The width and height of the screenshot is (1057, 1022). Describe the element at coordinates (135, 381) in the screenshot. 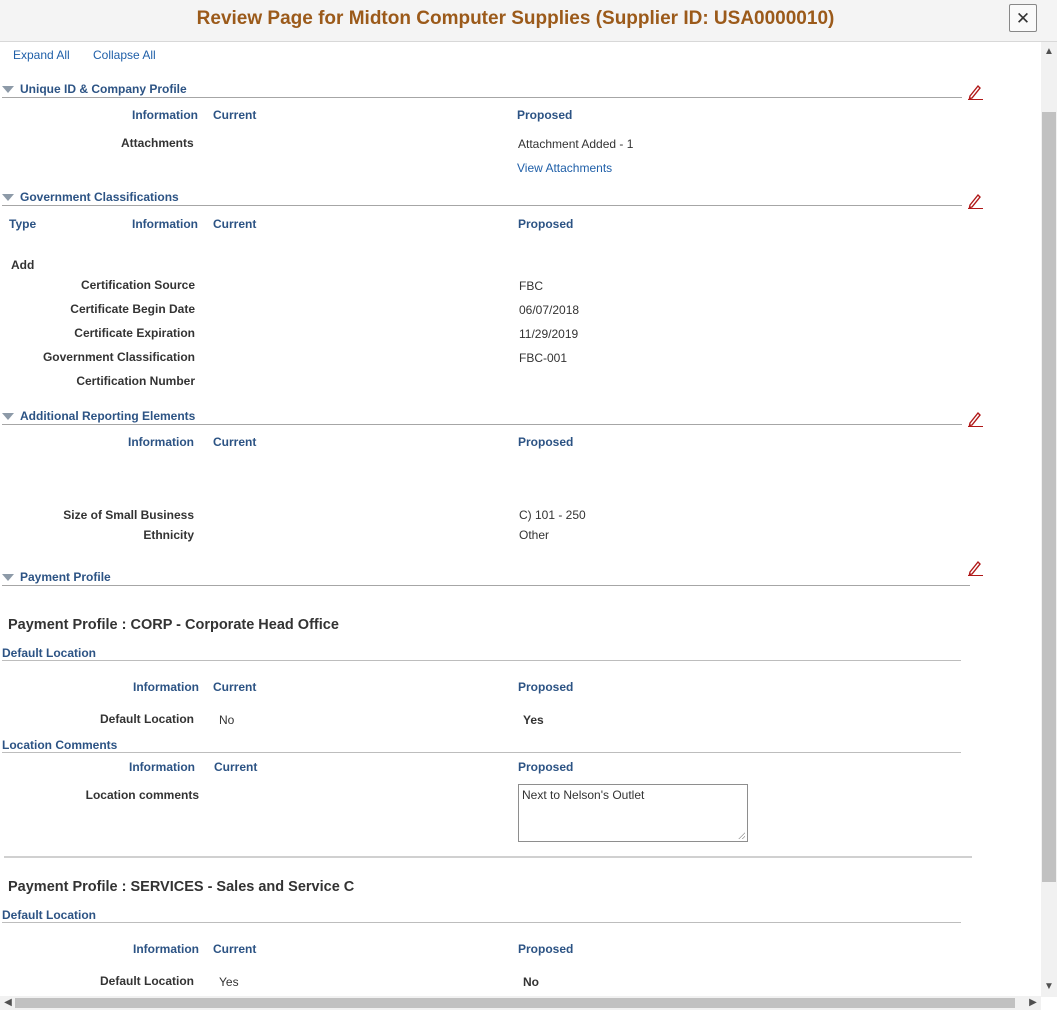

I see `row-label-certification-number: Certification Number` at that location.